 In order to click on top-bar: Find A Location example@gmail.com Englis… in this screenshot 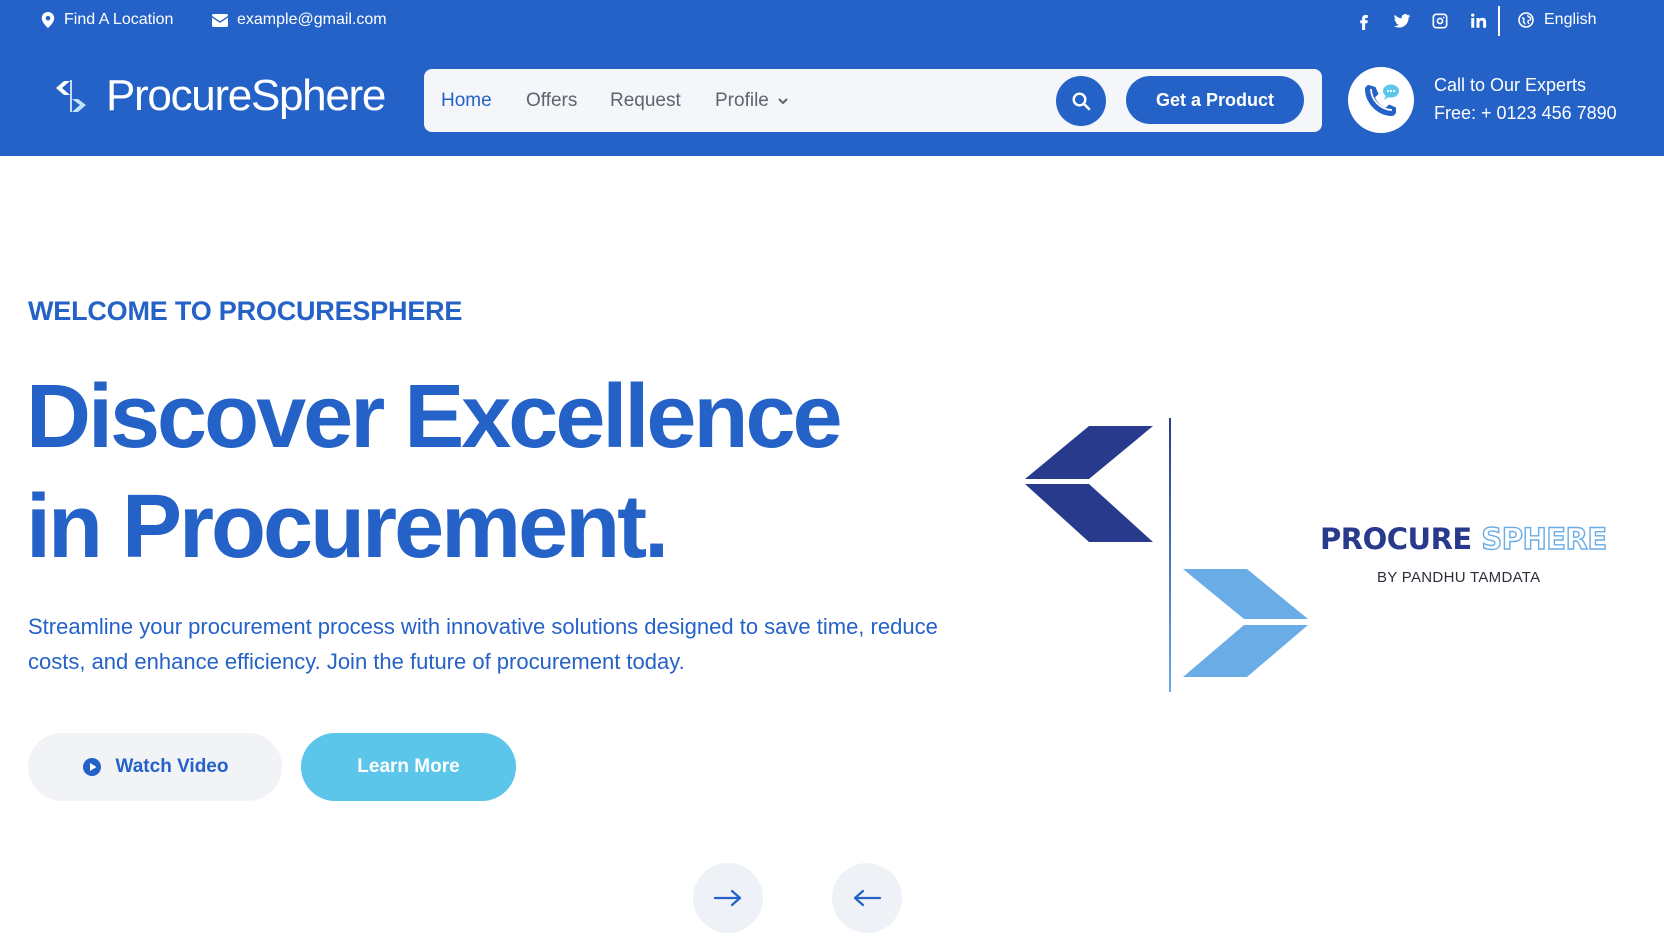, I will do `click(832, 21)`.